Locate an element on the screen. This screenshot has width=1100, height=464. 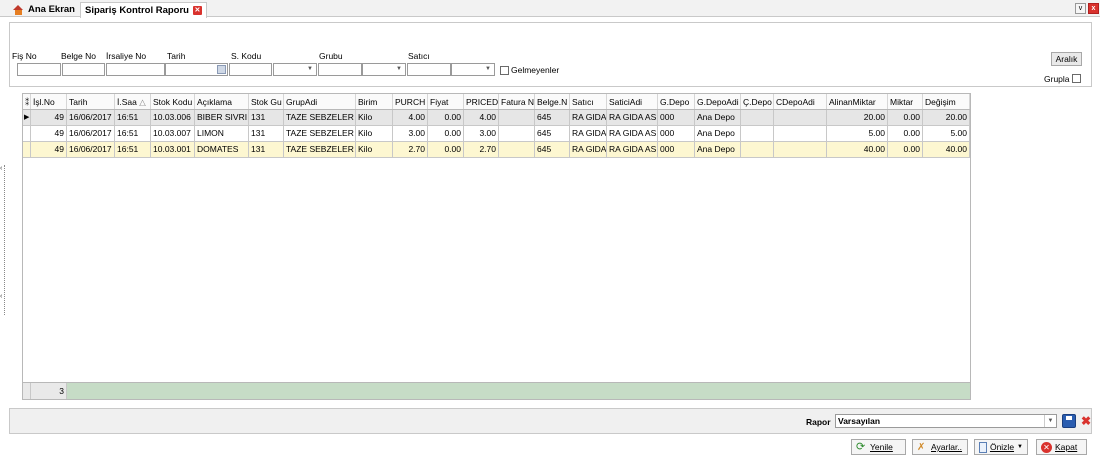
aralik-button: Aralık is located at coordinates (1066, 59).